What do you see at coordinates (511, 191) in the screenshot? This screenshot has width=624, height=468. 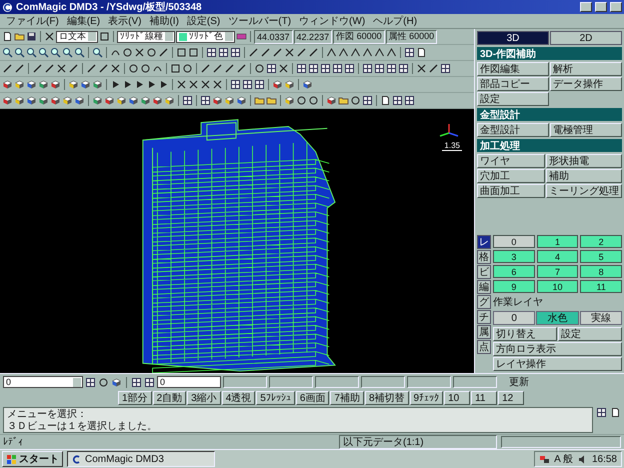 I see `panel-button: 曲面加工` at bounding box center [511, 191].